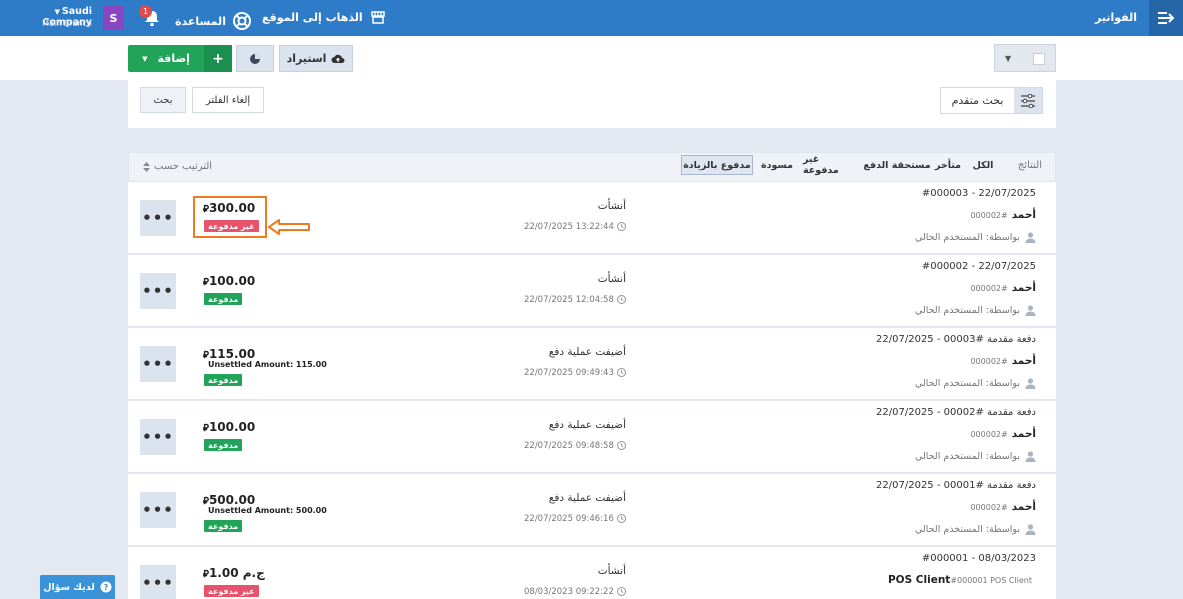 Image resolution: width=1183 pixels, height=599 pixels. I want to click on client-info: POS Client#000001 POS Client, so click(962, 580).